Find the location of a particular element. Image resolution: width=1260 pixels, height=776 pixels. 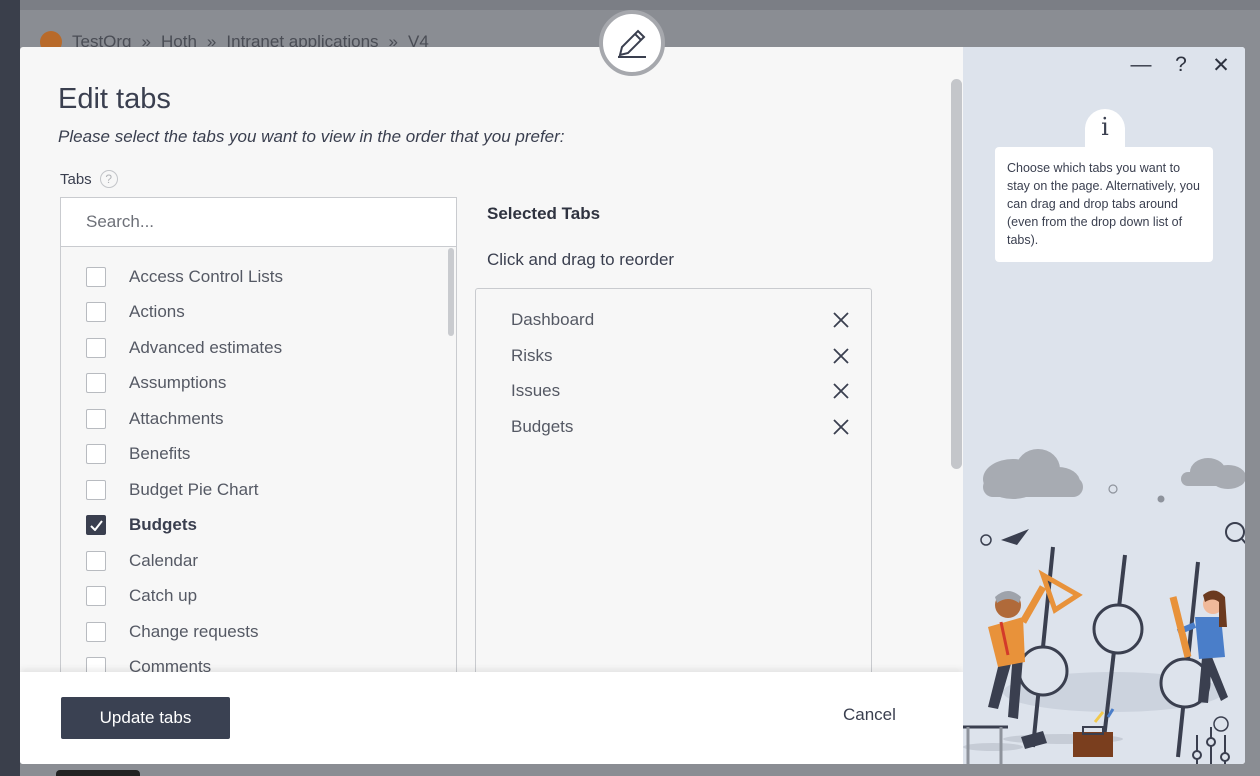

tab-option-label: Budget Pie Chart is located at coordinates (194, 489).